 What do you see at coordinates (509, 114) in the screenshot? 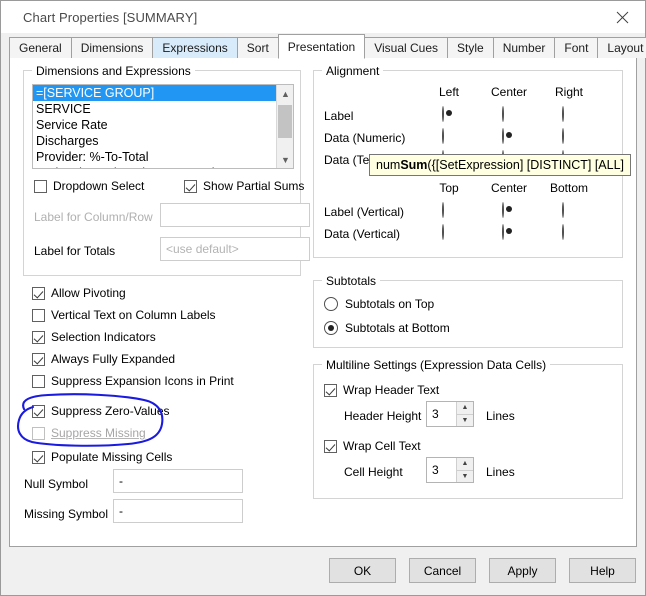
I see `align-label-center-radio` at bounding box center [509, 114].